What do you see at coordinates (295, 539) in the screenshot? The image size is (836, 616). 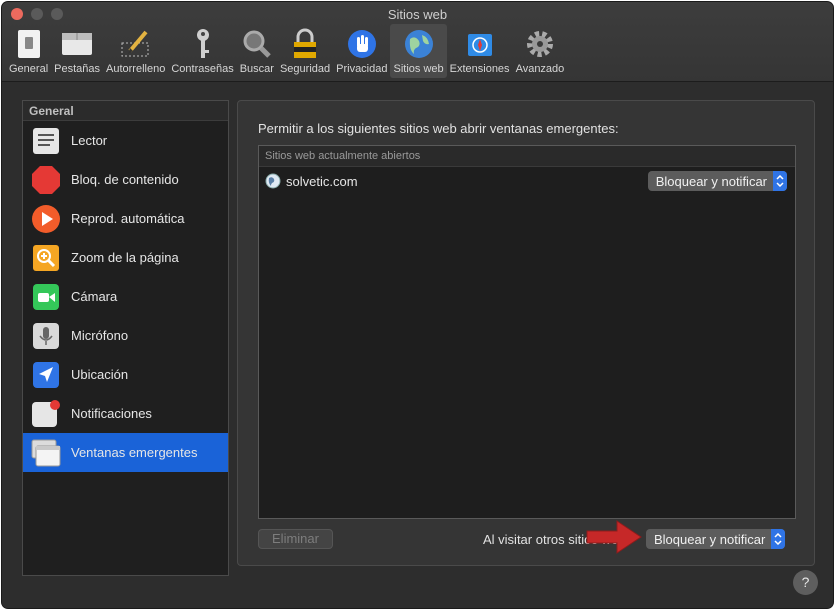 I see `remove-button: Eliminar` at bounding box center [295, 539].